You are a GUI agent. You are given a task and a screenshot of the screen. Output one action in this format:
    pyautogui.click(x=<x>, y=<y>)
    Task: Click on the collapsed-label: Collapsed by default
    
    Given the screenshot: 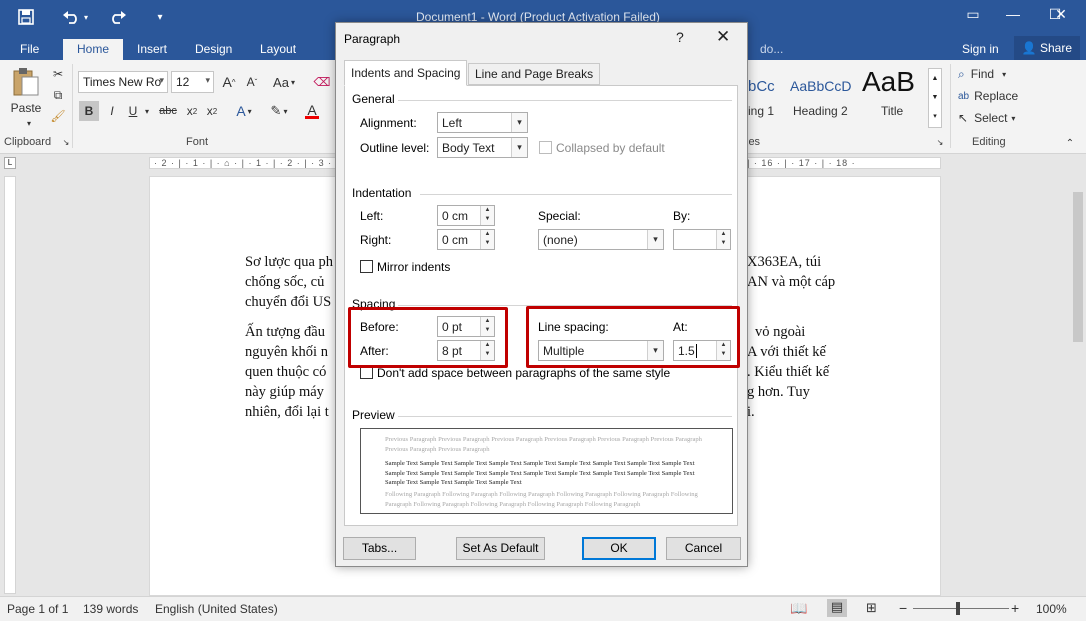 What is the action you would take?
    pyautogui.click(x=610, y=148)
    